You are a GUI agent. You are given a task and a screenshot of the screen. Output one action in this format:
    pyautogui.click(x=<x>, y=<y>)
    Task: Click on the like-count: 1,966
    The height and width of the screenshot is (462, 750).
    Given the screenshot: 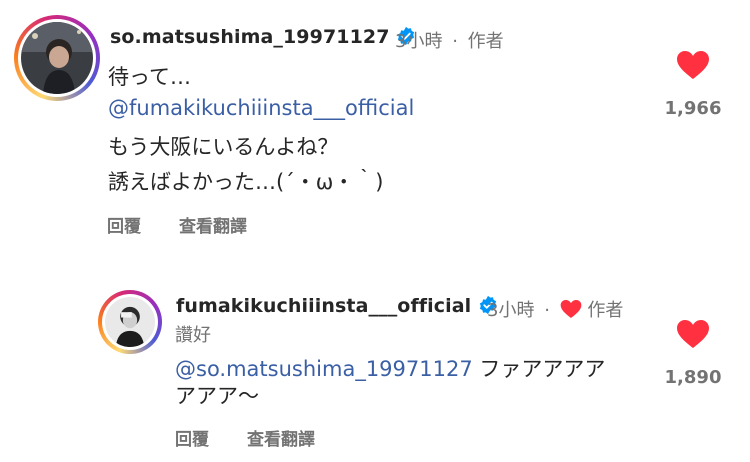 What is the action you would take?
    pyautogui.click(x=693, y=108)
    